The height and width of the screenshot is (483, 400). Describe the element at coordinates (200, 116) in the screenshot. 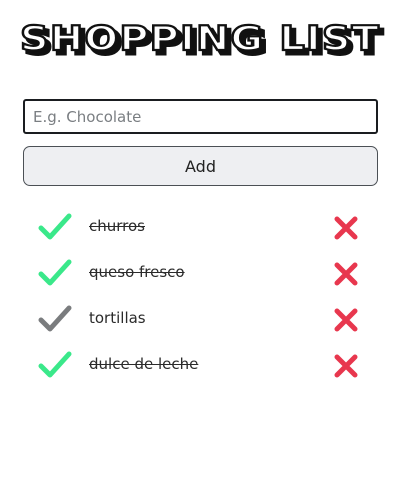

I see `item-input` at that location.